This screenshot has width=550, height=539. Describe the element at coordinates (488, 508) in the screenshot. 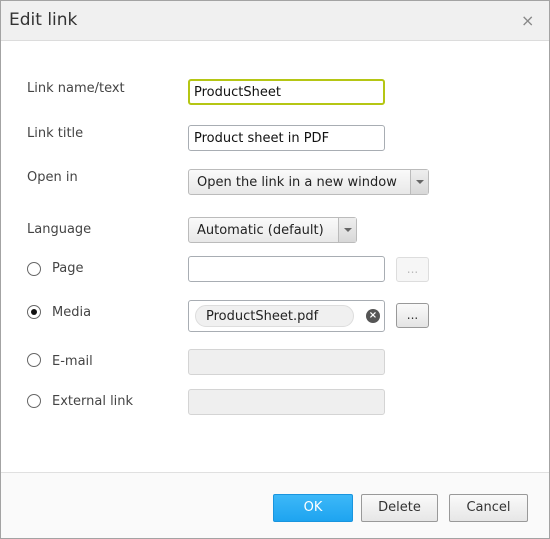

I see `cancel-button: Cancel` at that location.